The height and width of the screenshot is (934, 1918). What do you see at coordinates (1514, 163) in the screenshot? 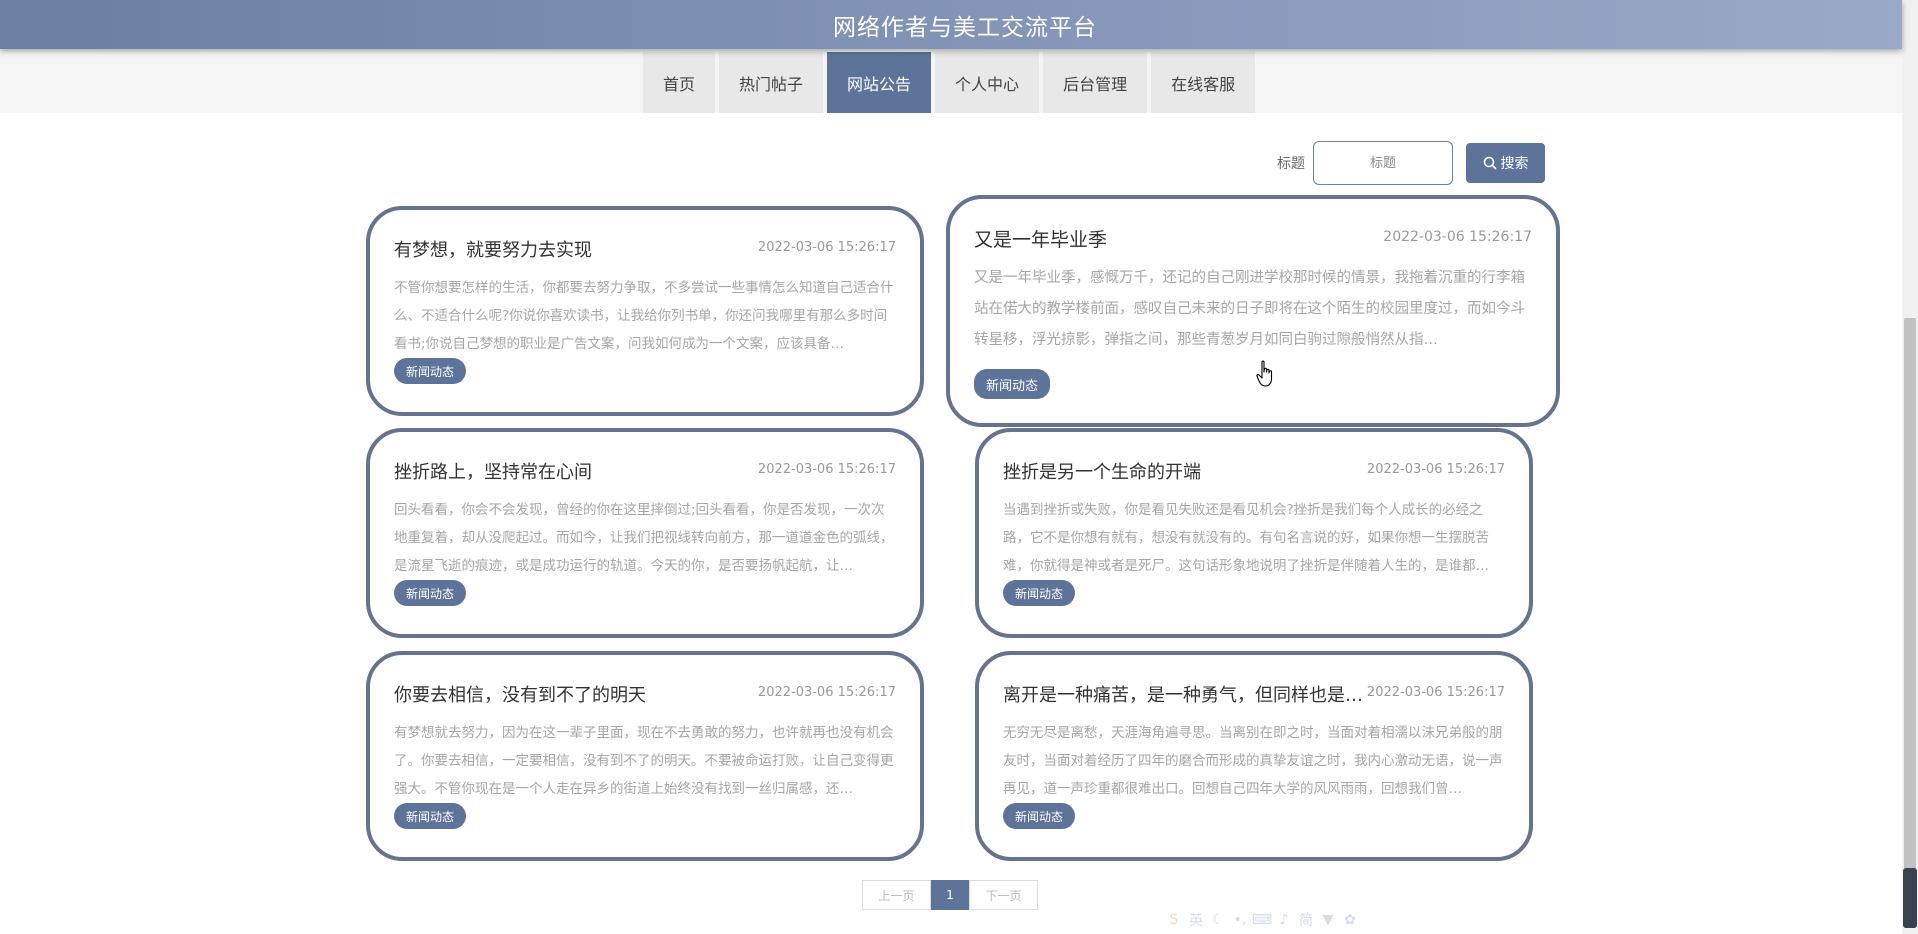
I see `search-button-label: 搜索` at bounding box center [1514, 163].